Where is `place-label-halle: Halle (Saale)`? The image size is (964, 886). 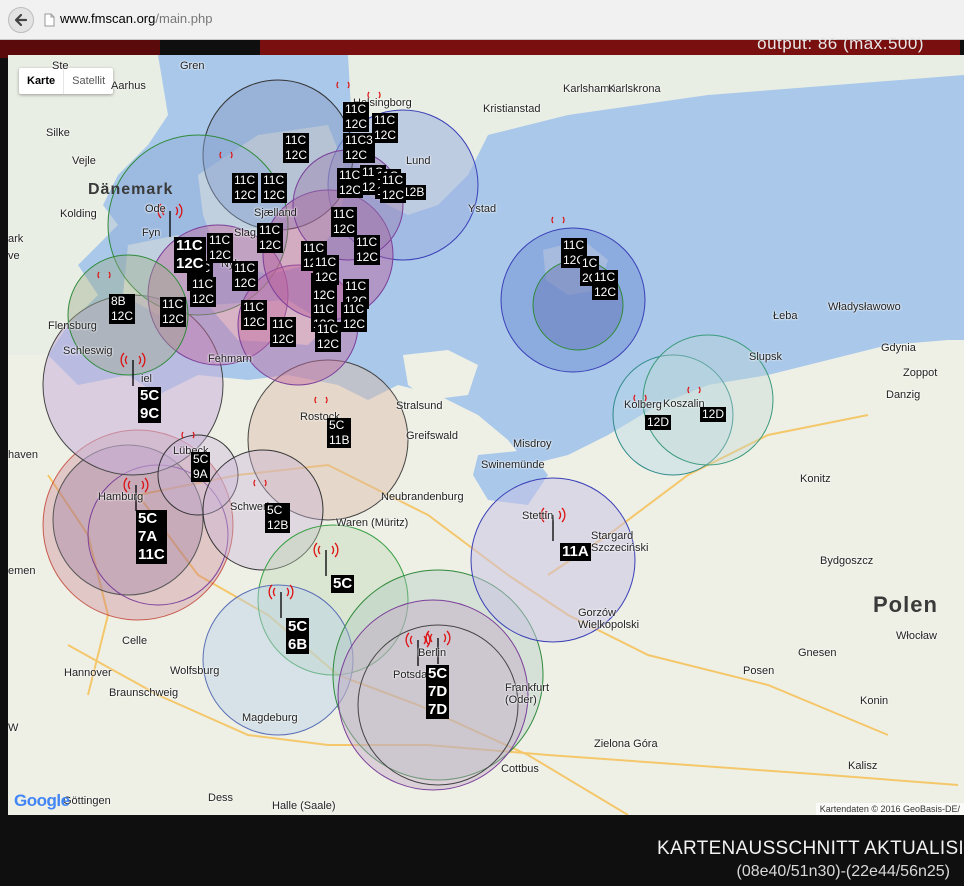
place-label-halle: Halle (Saale) is located at coordinates (304, 806).